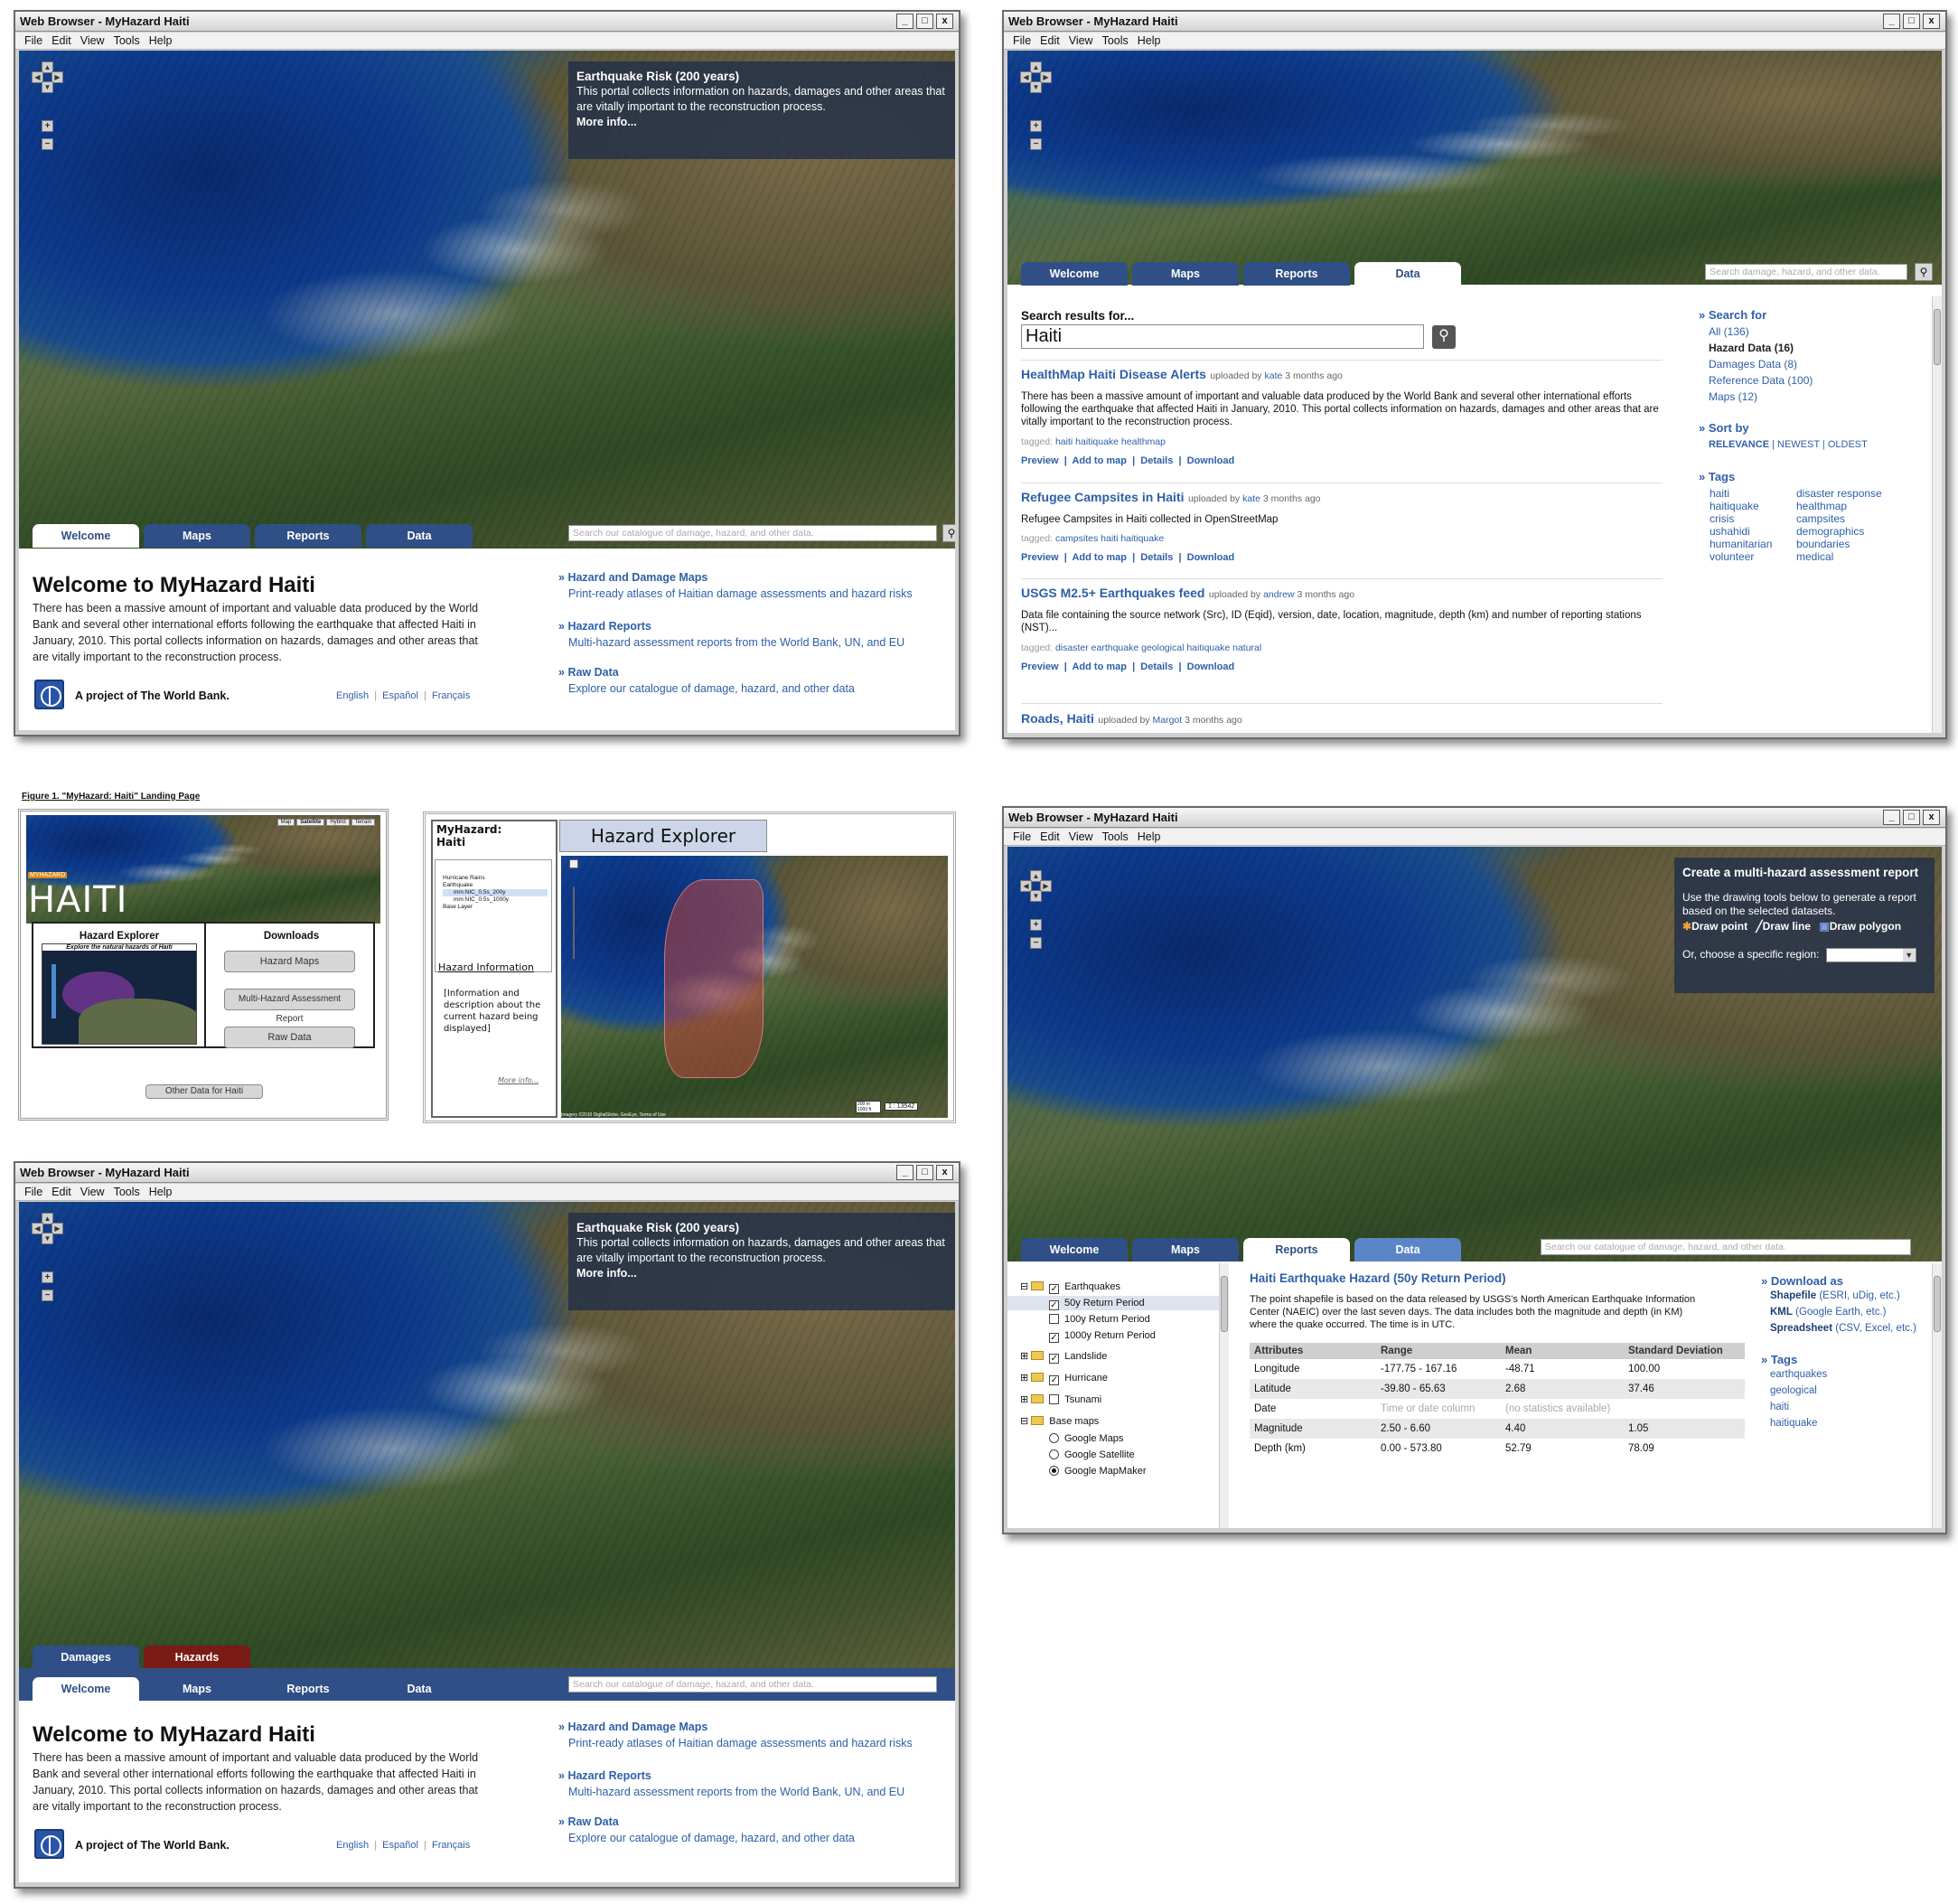  Describe the element at coordinates (1099, 1320) in the screenshot. I see `tree-100y: 100y Return Period` at that location.